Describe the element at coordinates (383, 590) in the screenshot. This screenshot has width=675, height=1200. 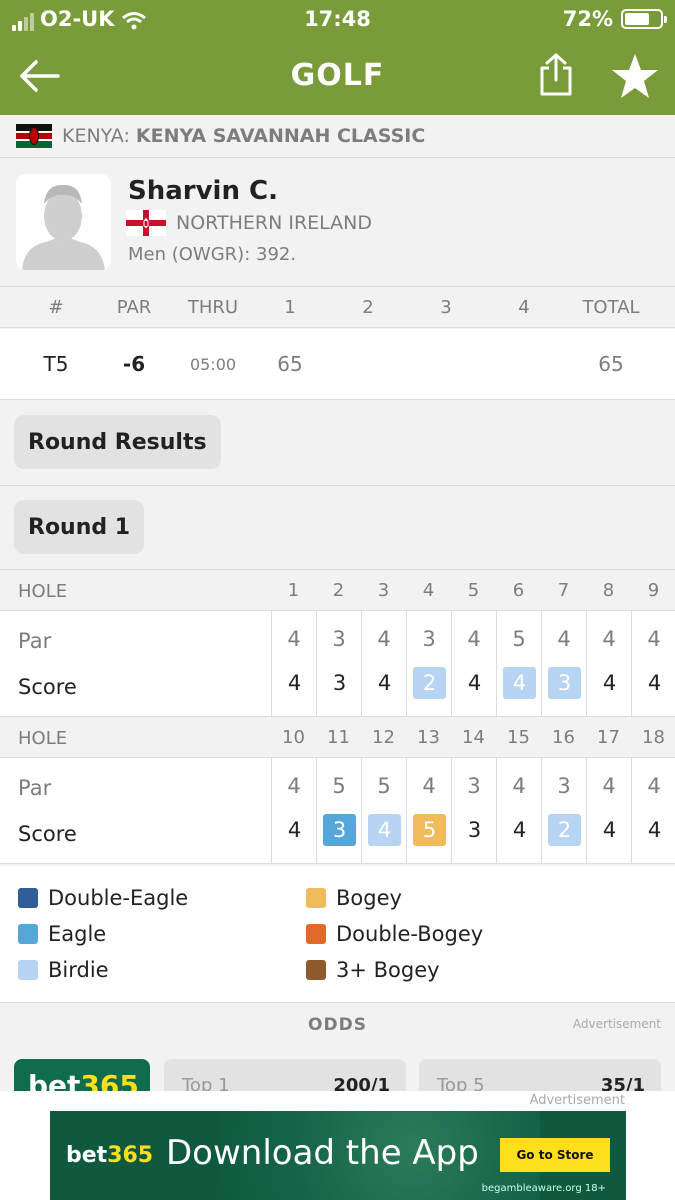
I see `hole-number: 3` at that location.